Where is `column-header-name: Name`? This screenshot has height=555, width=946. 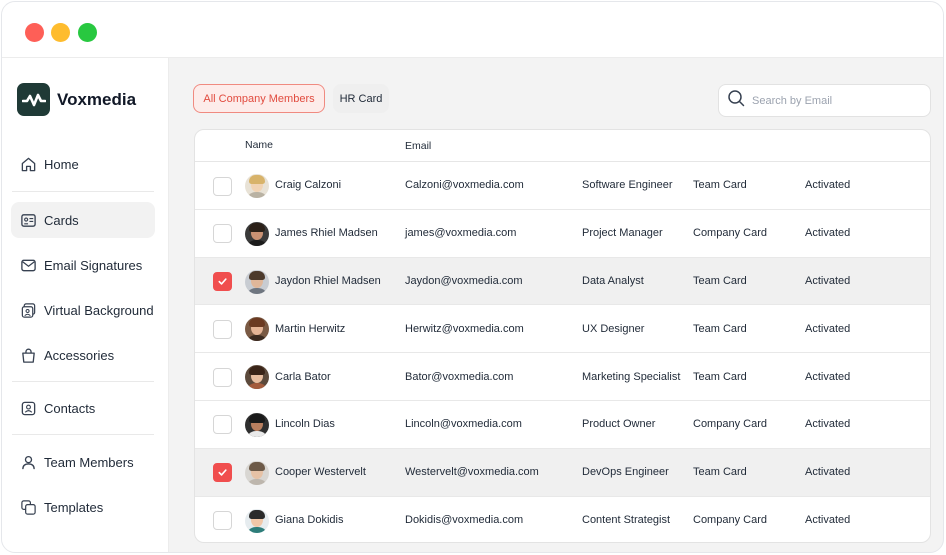 column-header-name: Name is located at coordinates (259, 145).